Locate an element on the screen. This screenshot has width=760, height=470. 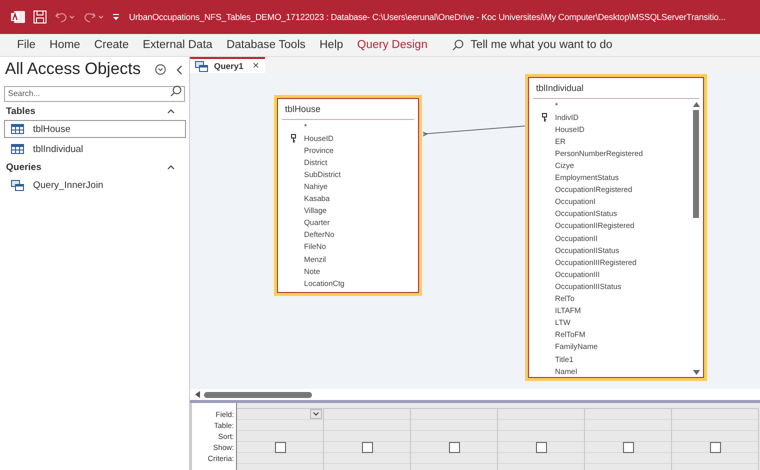
scroll-down-icon is located at coordinates (696, 372).